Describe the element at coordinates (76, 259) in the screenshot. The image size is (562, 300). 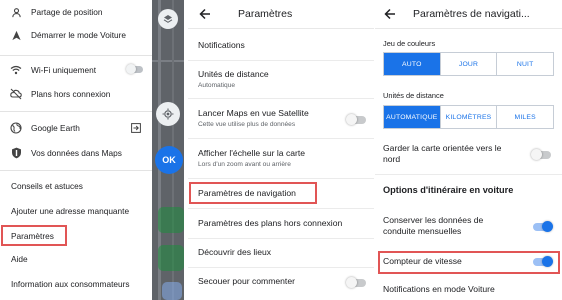
I see `drawer-item-help: Aide` at that location.